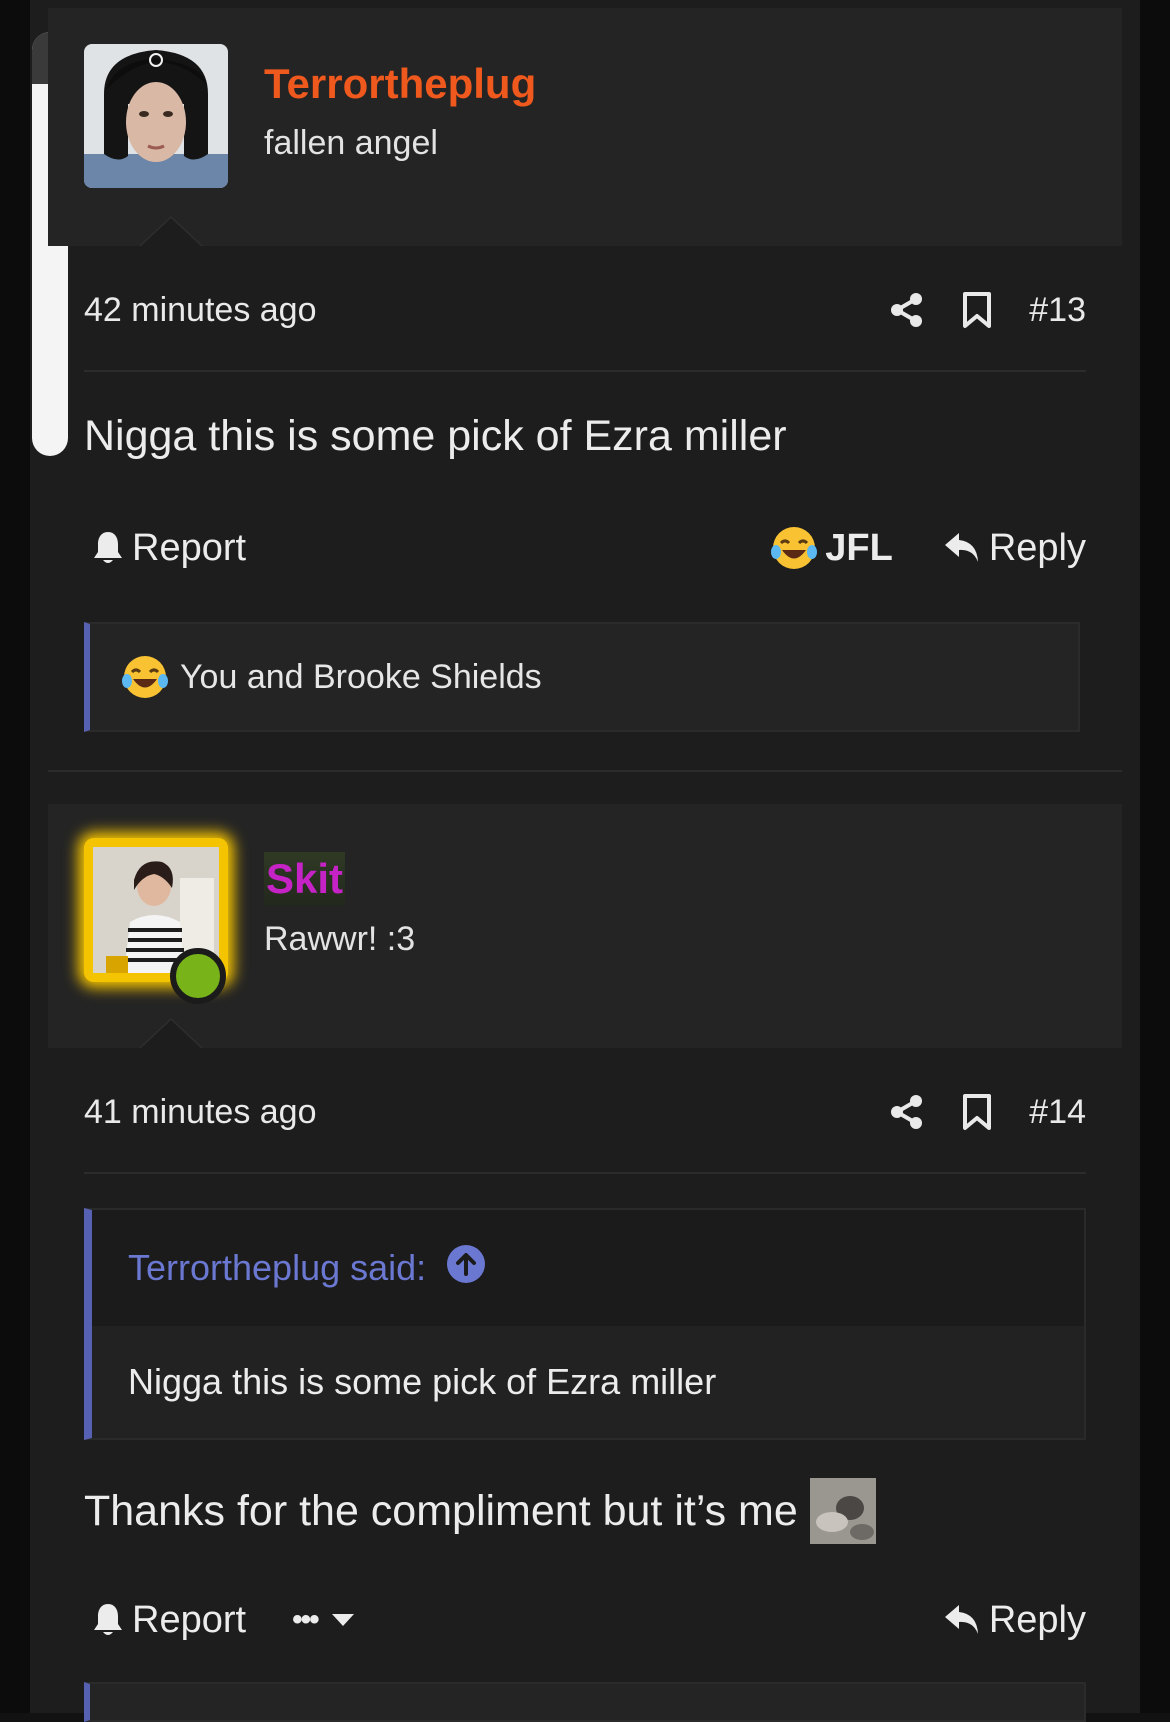  What do you see at coordinates (441, 1510) in the screenshot?
I see `post-message-text: Thanks for the compliment but it’s me` at bounding box center [441, 1510].